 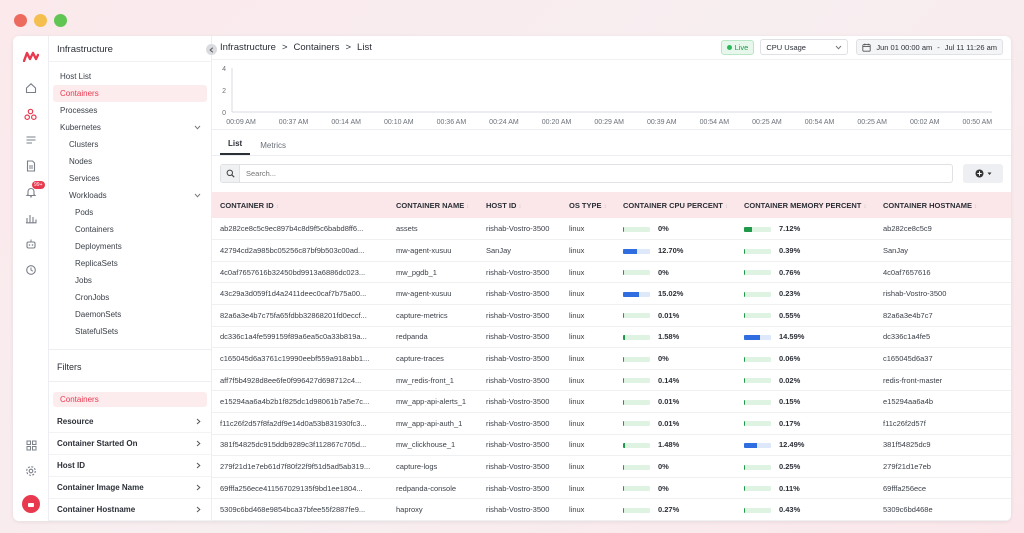 I want to click on integrations-icon, so click(x=31, y=270).